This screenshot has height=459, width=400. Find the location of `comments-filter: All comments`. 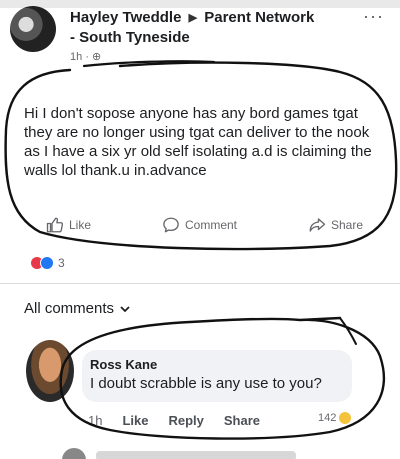

comments-filter: All comments is located at coordinates (77, 308).